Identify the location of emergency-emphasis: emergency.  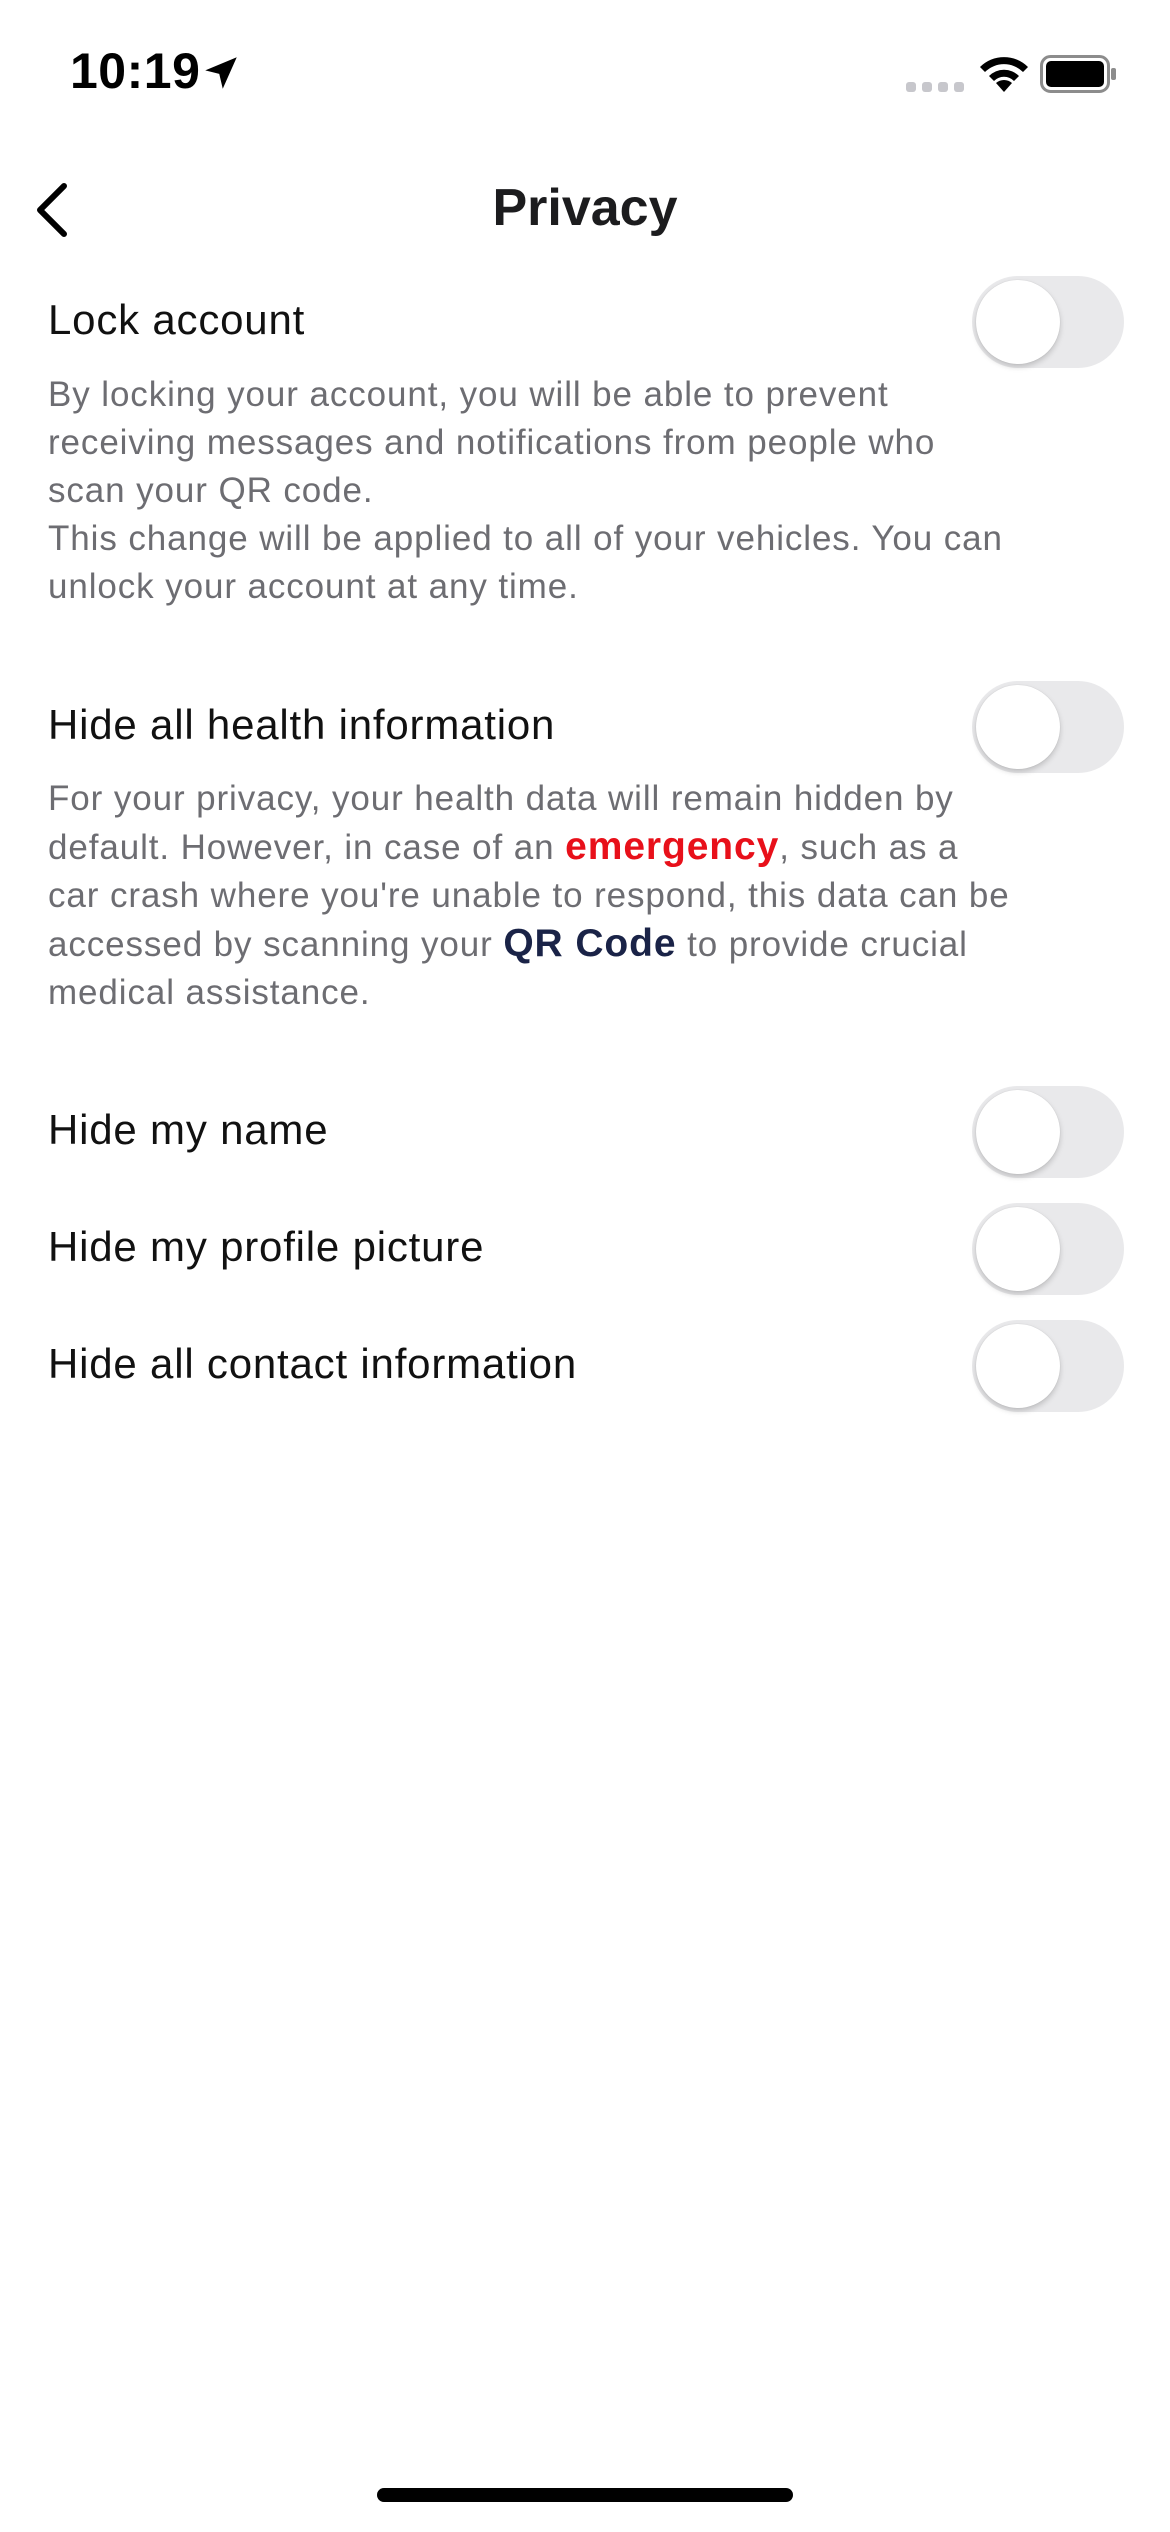
(672, 846).